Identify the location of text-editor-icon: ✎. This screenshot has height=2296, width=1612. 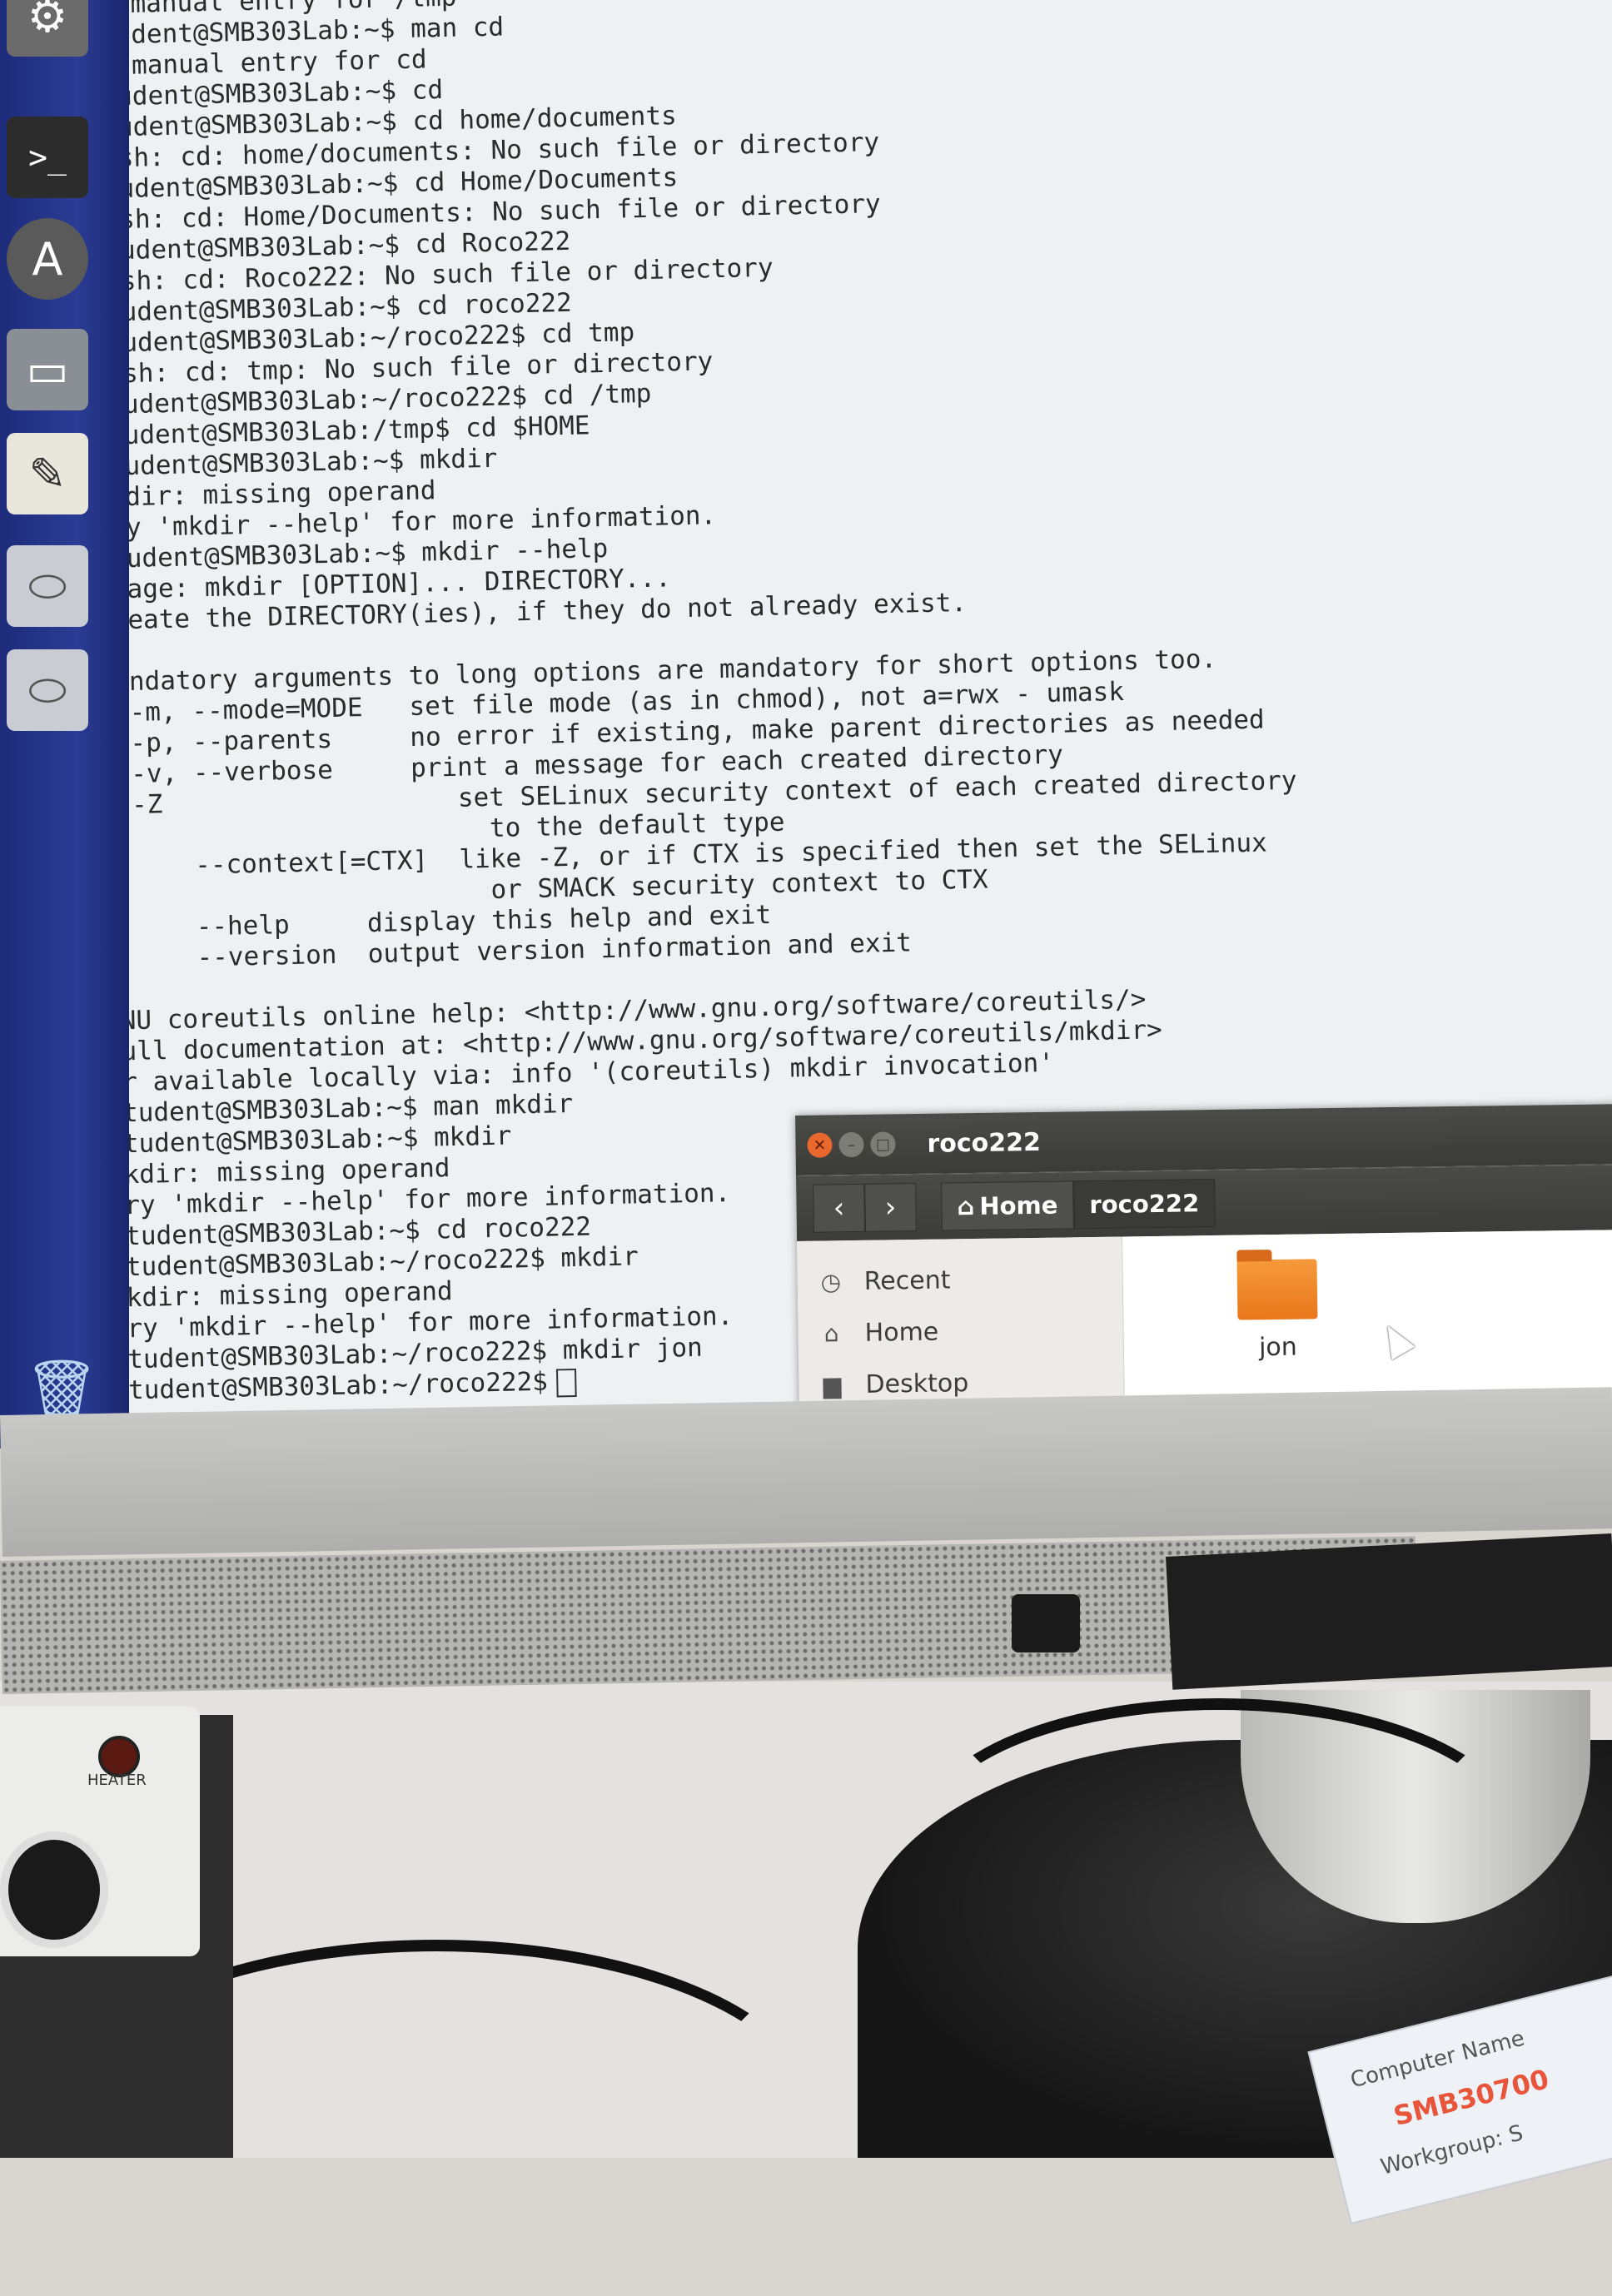
(47, 473).